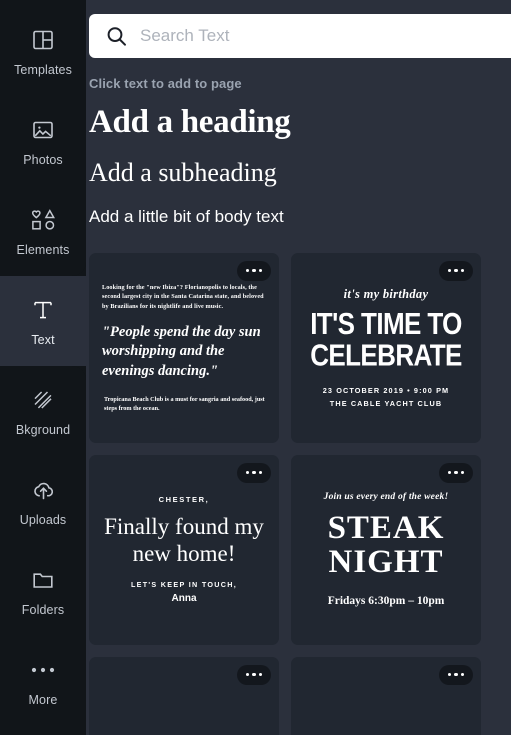  Describe the element at coordinates (43, 250) in the screenshot. I see `sidebar-item-label: Elements` at that location.